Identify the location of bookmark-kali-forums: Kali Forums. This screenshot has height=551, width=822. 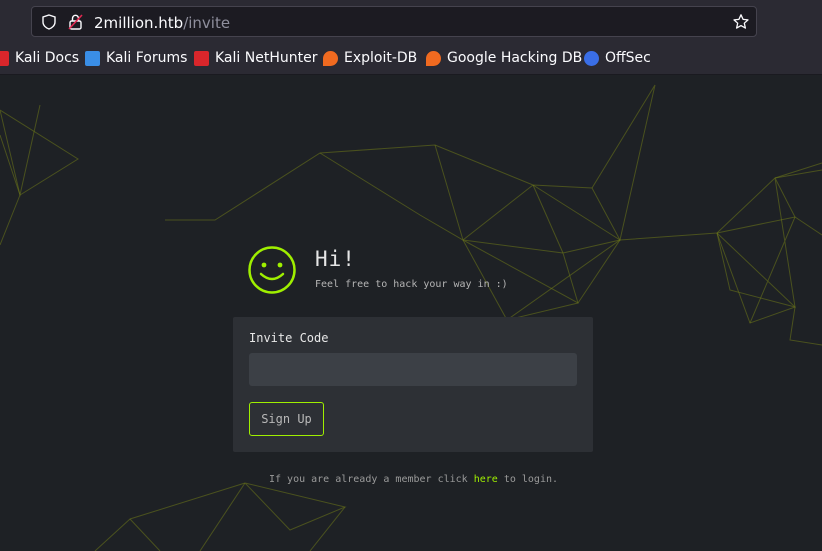
(136, 58).